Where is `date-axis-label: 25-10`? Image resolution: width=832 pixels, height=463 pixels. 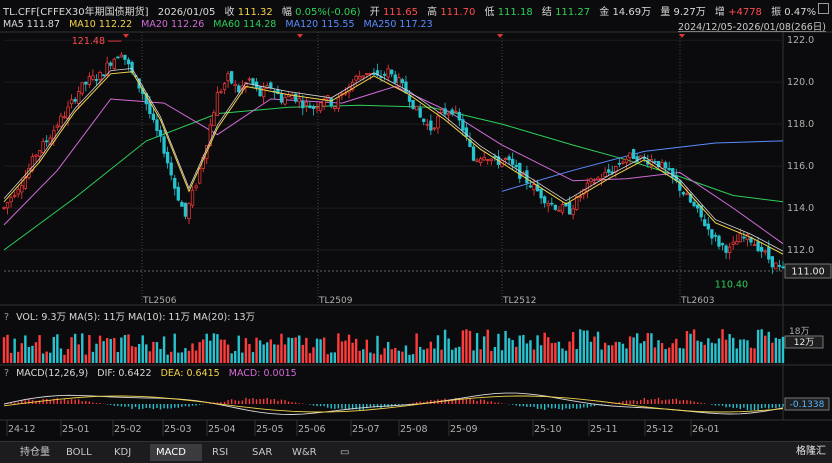
date-axis-label: 25-10 is located at coordinates (548, 429).